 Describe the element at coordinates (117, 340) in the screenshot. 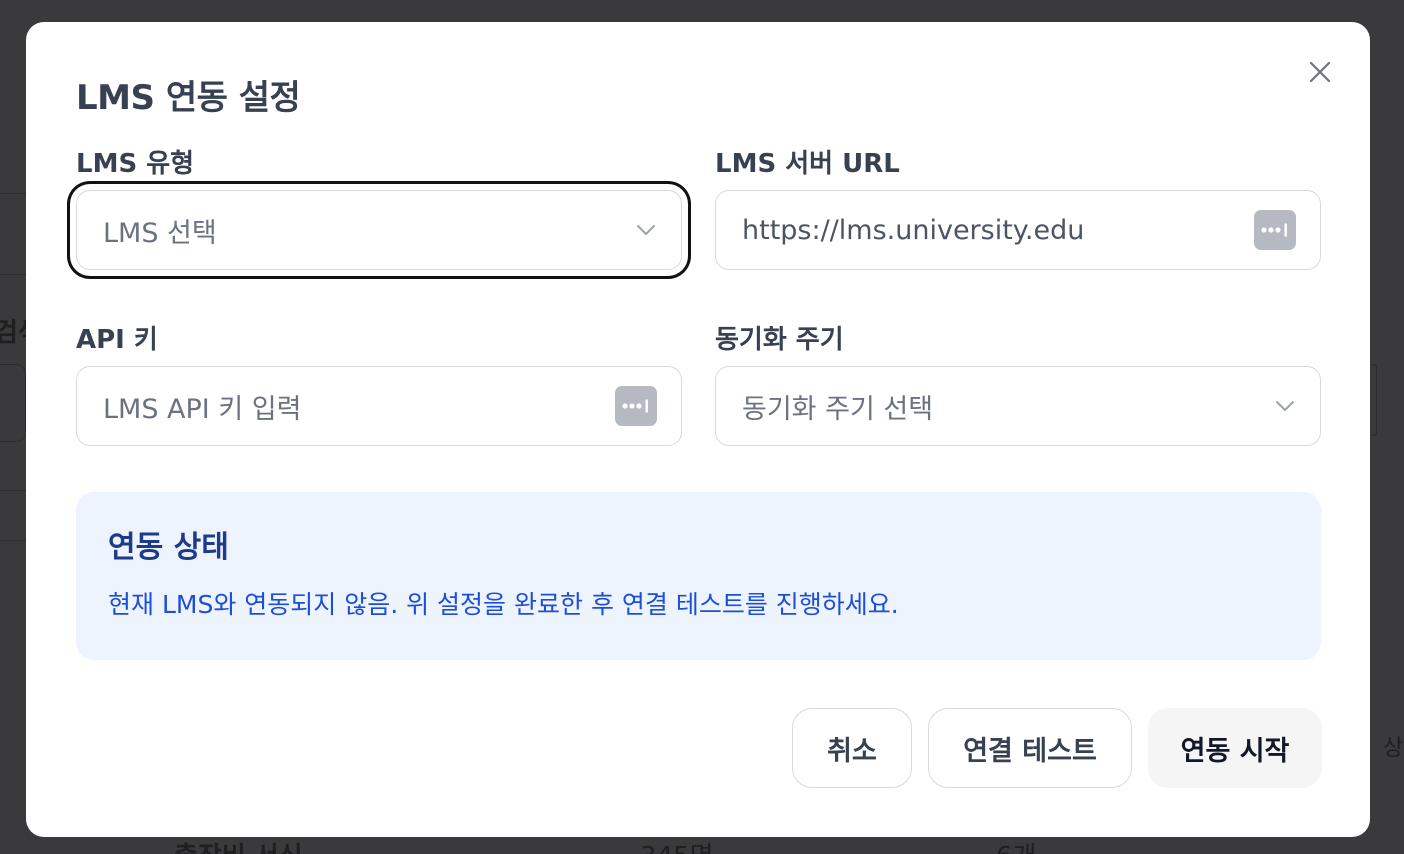

I see `api-key-label: API 키` at that location.